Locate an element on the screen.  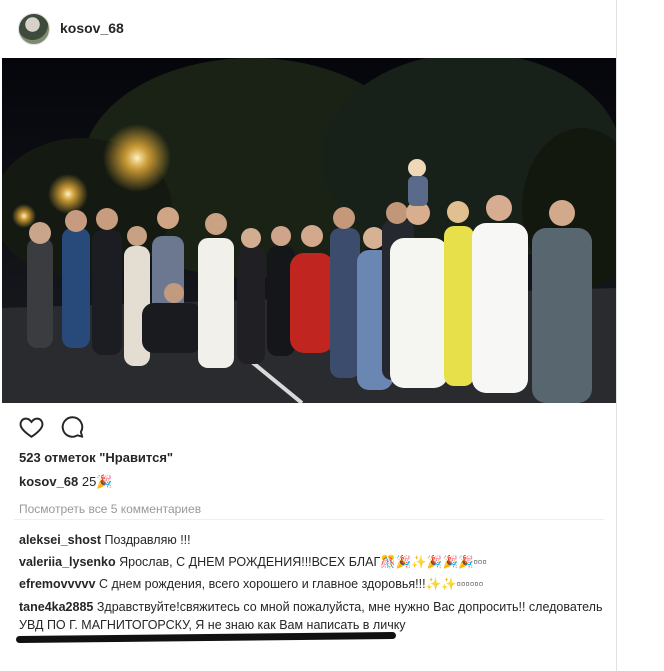
likes-count: 523 отметок "Нравится" is located at coordinates (96, 457).